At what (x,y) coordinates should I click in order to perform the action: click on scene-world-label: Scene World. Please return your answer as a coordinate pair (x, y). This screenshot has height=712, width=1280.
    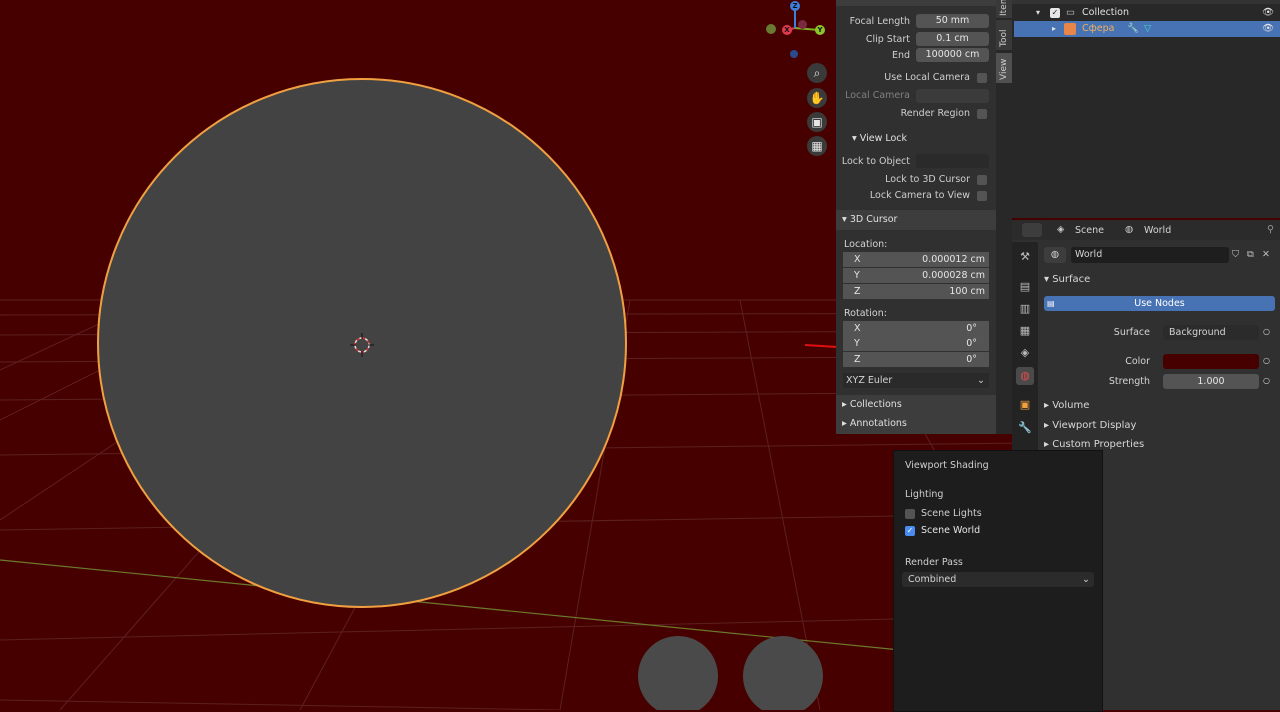
    Looking at the image, I should click on (951, 530).